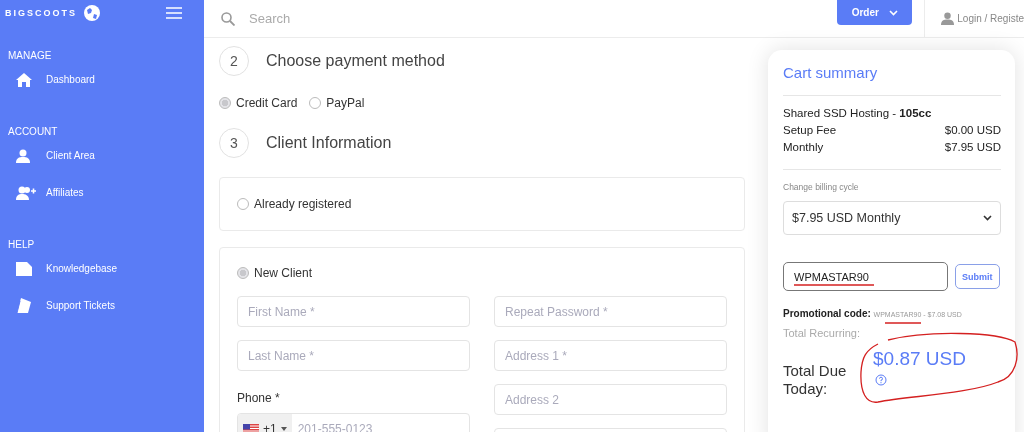  Describe the element at coordinates (22, 244) in the screenshot. I see `section-heading: HELP` at that location.